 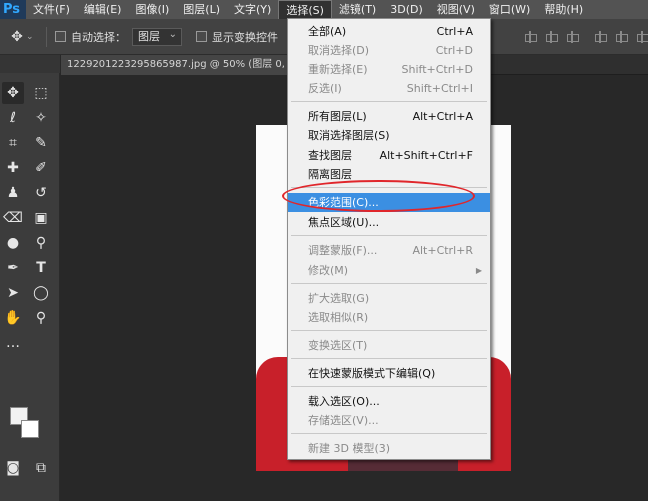 What do you see at coordinates (389, 270) in the screenshot?
I see `menu-item-modify: 修改(M) ▶` at bounding box center [389, 270].